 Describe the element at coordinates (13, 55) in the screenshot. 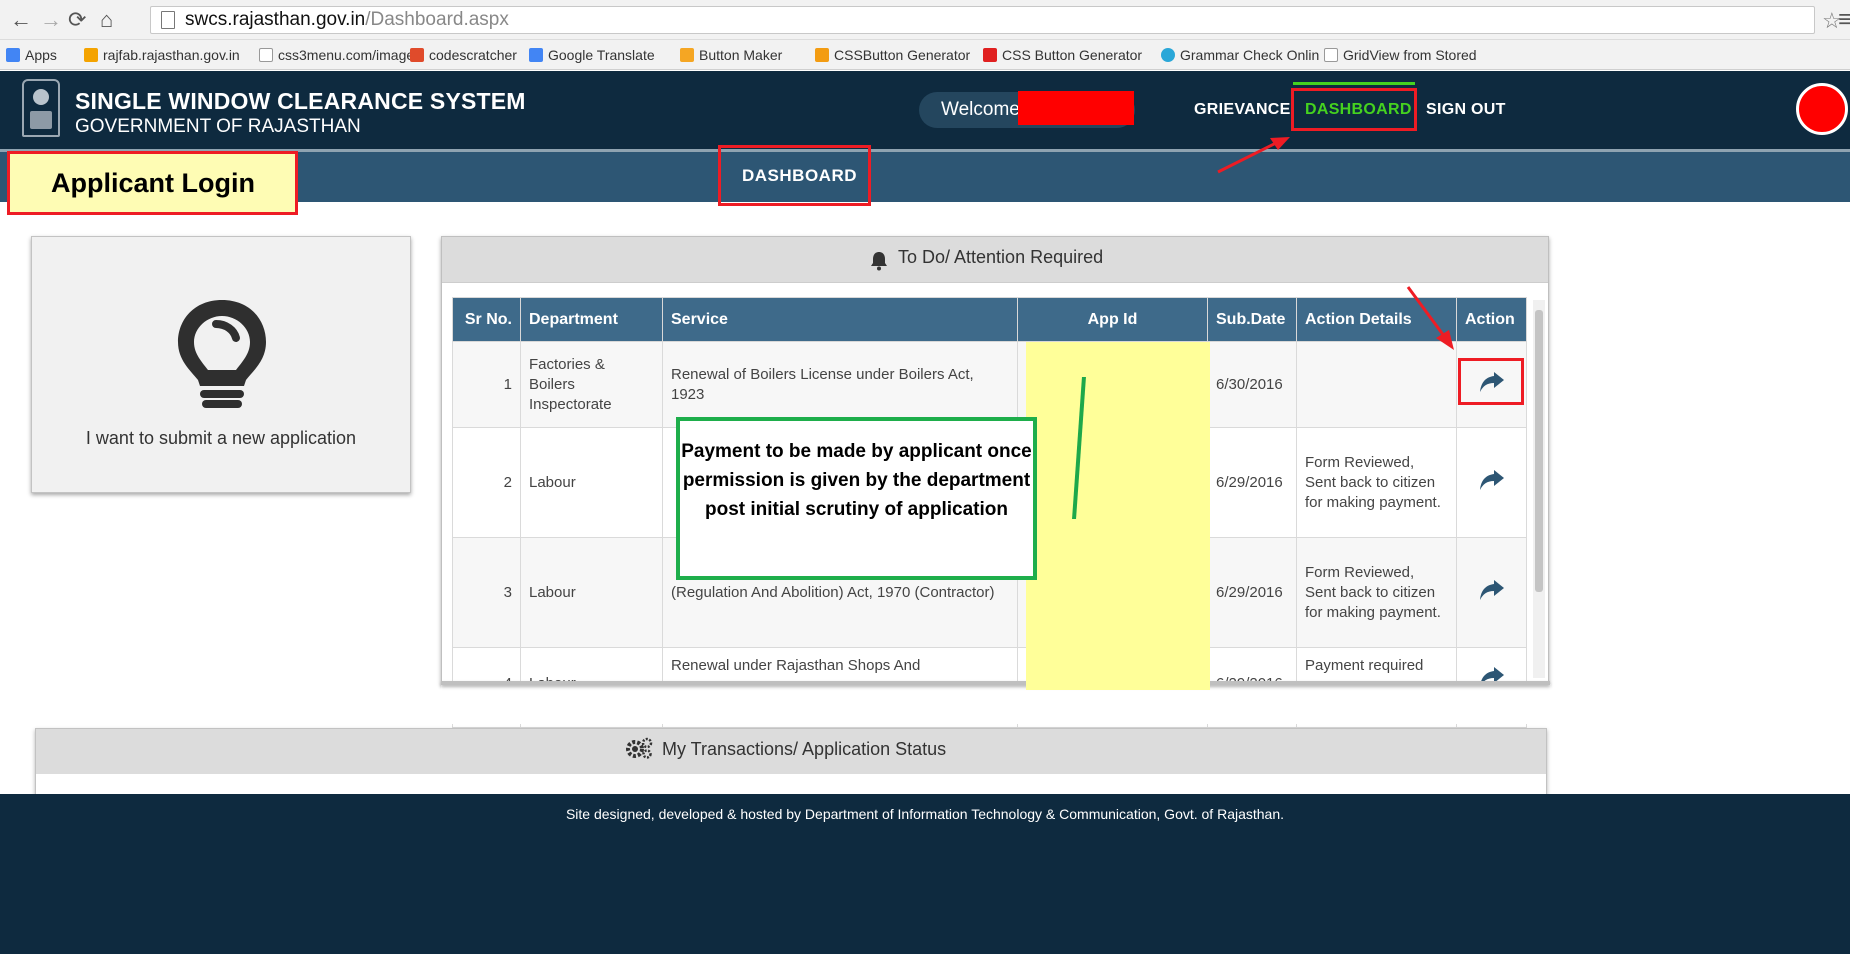

I see `apps-grid-icon` at that location.